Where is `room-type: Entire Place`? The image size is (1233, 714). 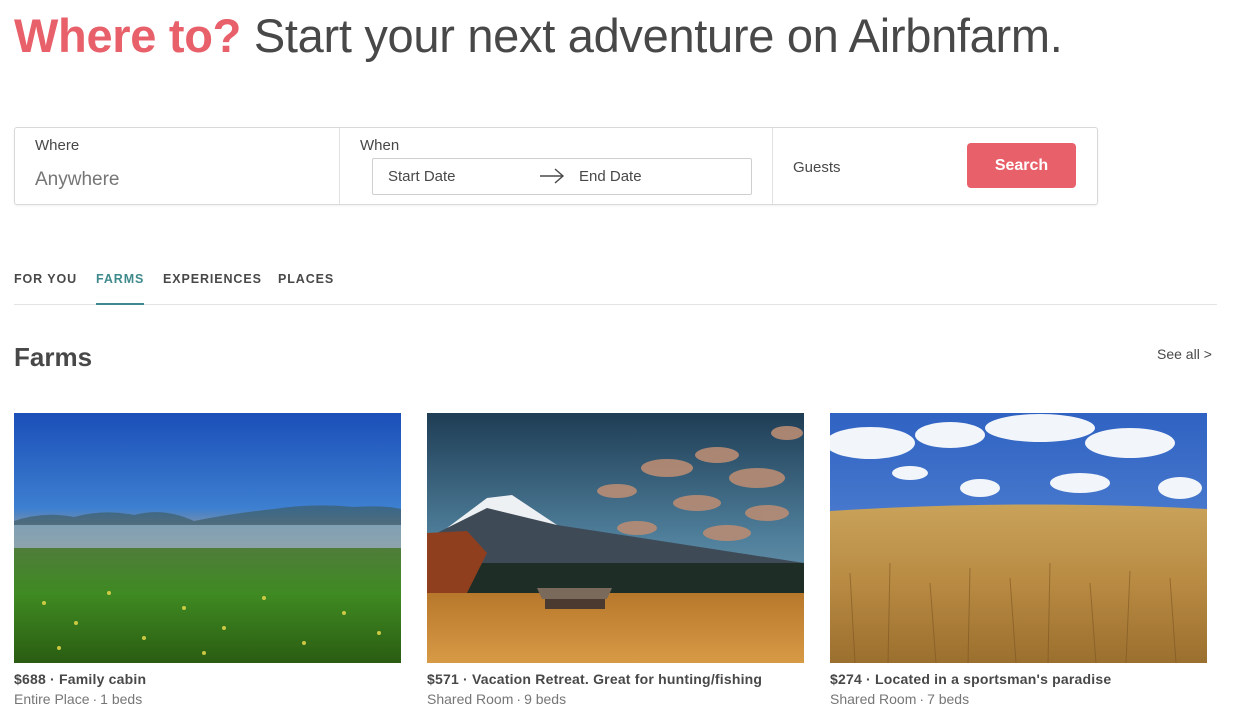
room-type: Entire Place is located at coordinates (52, 699).